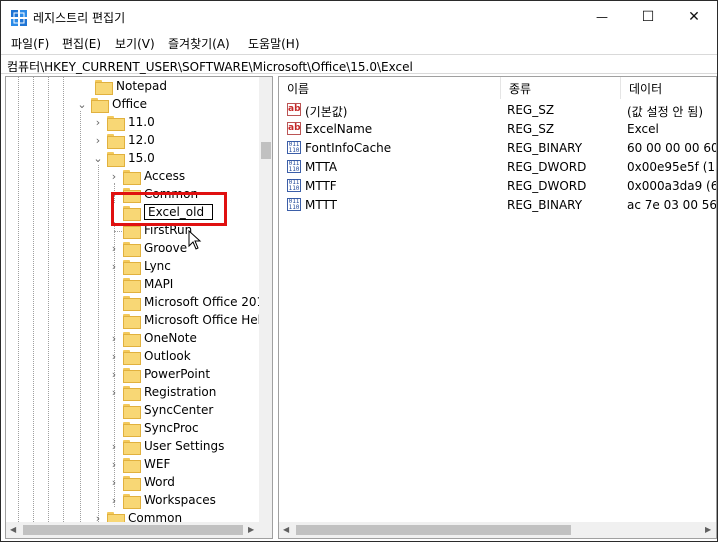 Image resolution: width=718 pixels, height=542 pixels. What do you see at coordinates (169, 209) in the screenshot?
I see `highlight-frame` at bounding box center [169, 209].